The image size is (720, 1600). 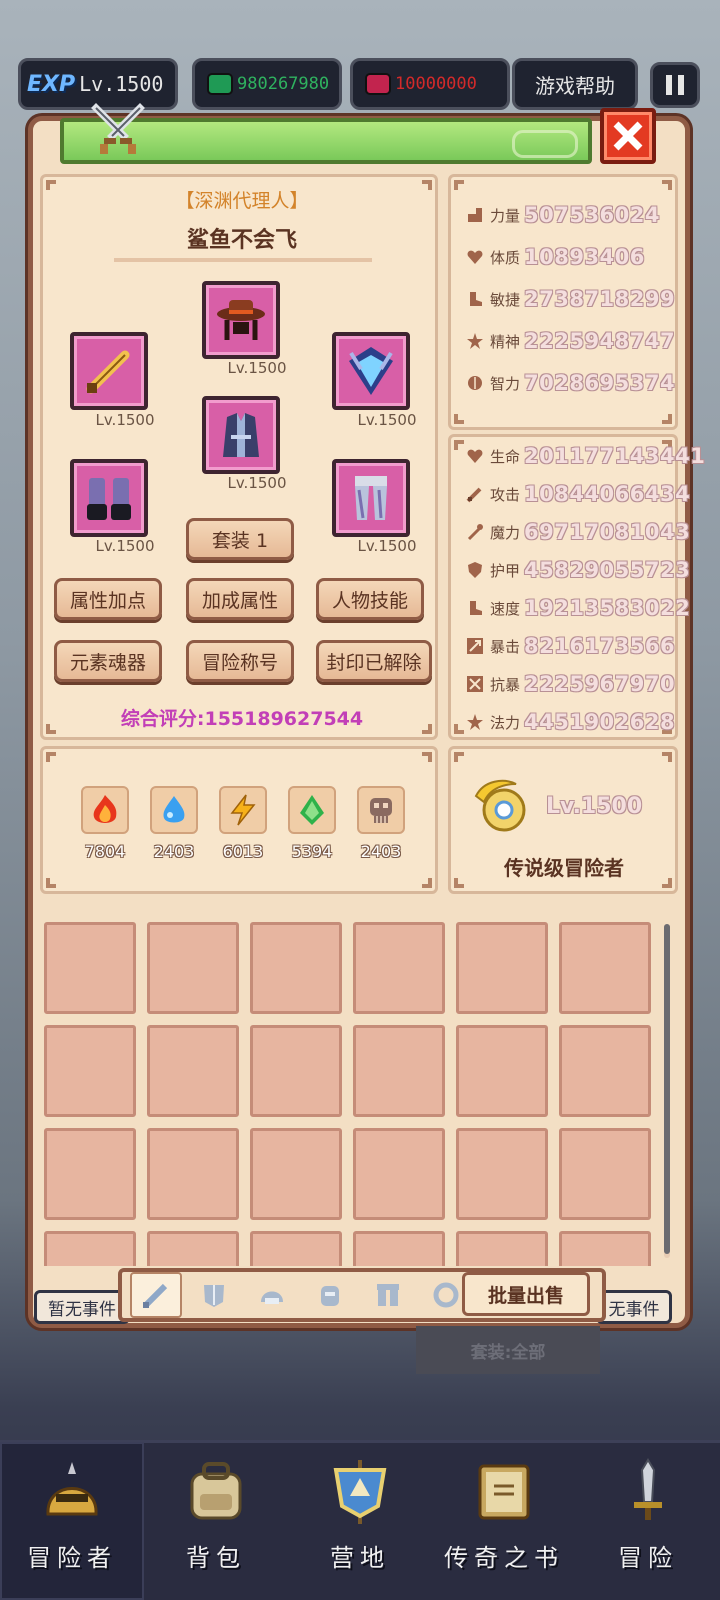 I want to click on tab-helmets, so click(x=272, y=1295).